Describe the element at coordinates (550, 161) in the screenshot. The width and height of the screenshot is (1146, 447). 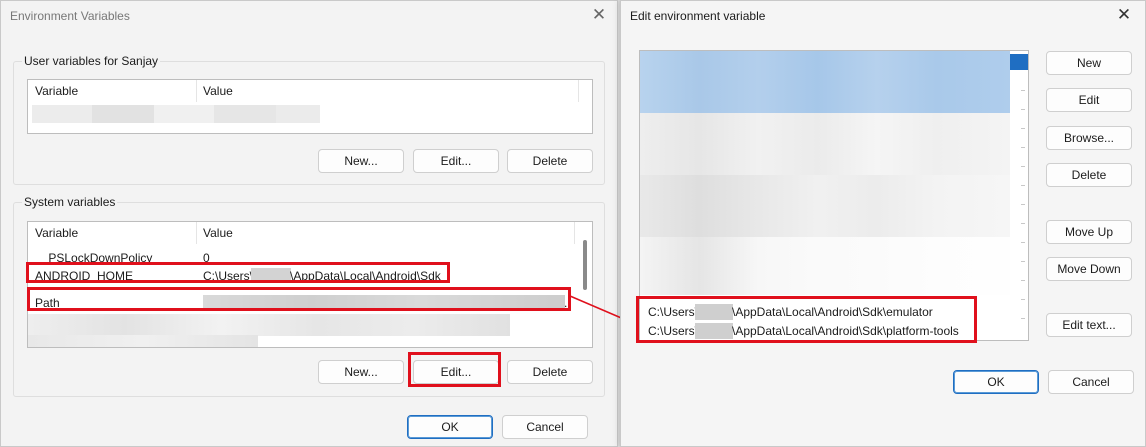
I see `user-delete-button: Delete` at that location.